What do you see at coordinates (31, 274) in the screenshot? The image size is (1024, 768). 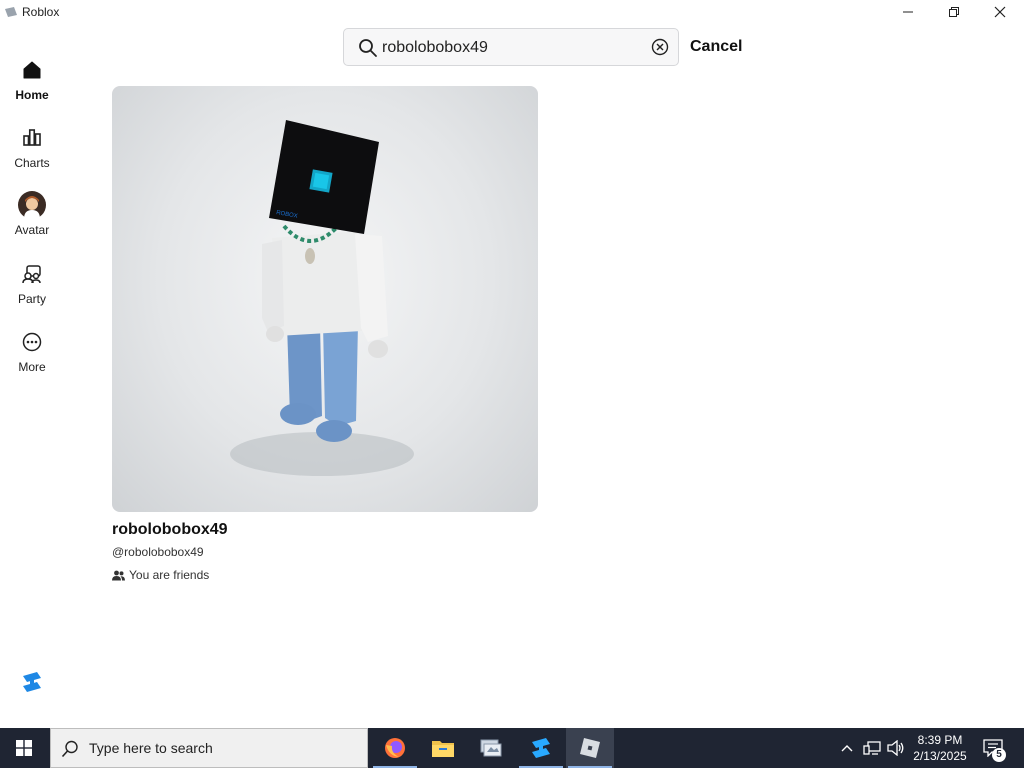 I see `party-icon` at bounding box center [31, 274].